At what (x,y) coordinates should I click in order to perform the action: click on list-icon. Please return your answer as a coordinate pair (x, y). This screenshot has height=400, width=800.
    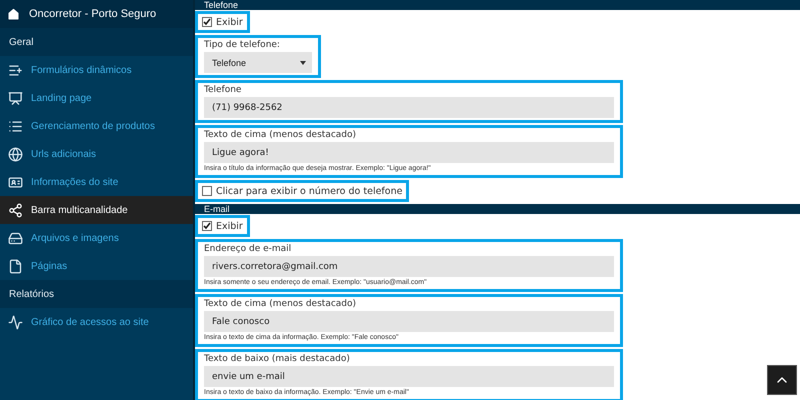
    Looking at the image, I should click on (15, 126).